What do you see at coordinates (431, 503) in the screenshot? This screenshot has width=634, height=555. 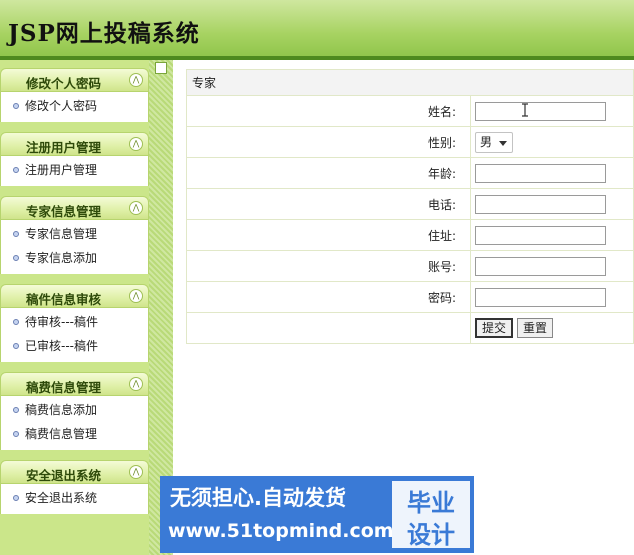 I see `watermark-badge-line1: 毕业` at bounding box center [431, 503].